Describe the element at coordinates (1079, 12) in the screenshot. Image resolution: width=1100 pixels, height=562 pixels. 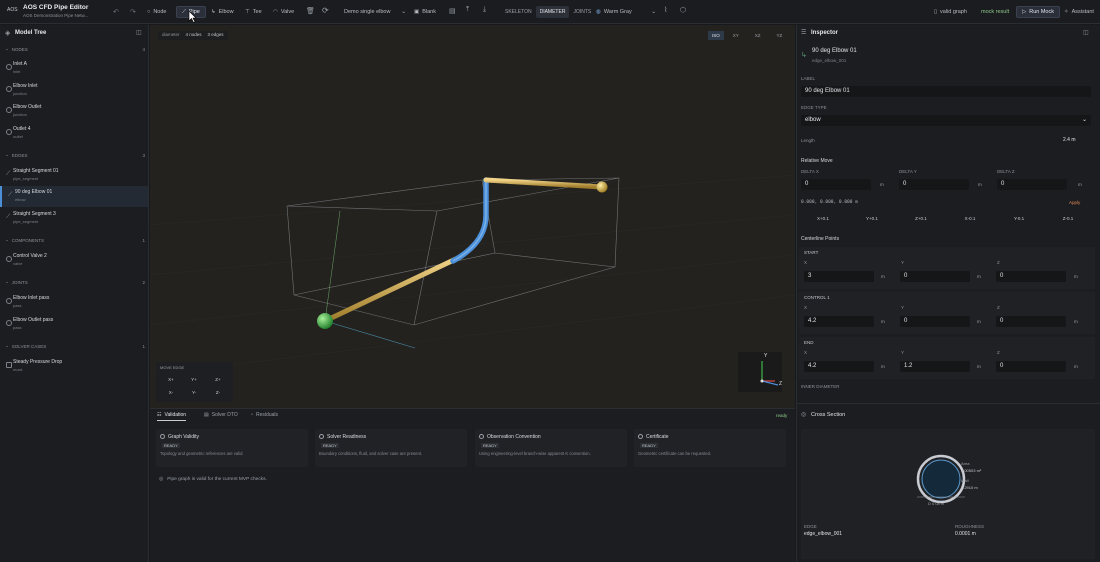
I see `assistant-button: ✧ Assistant` at that location.